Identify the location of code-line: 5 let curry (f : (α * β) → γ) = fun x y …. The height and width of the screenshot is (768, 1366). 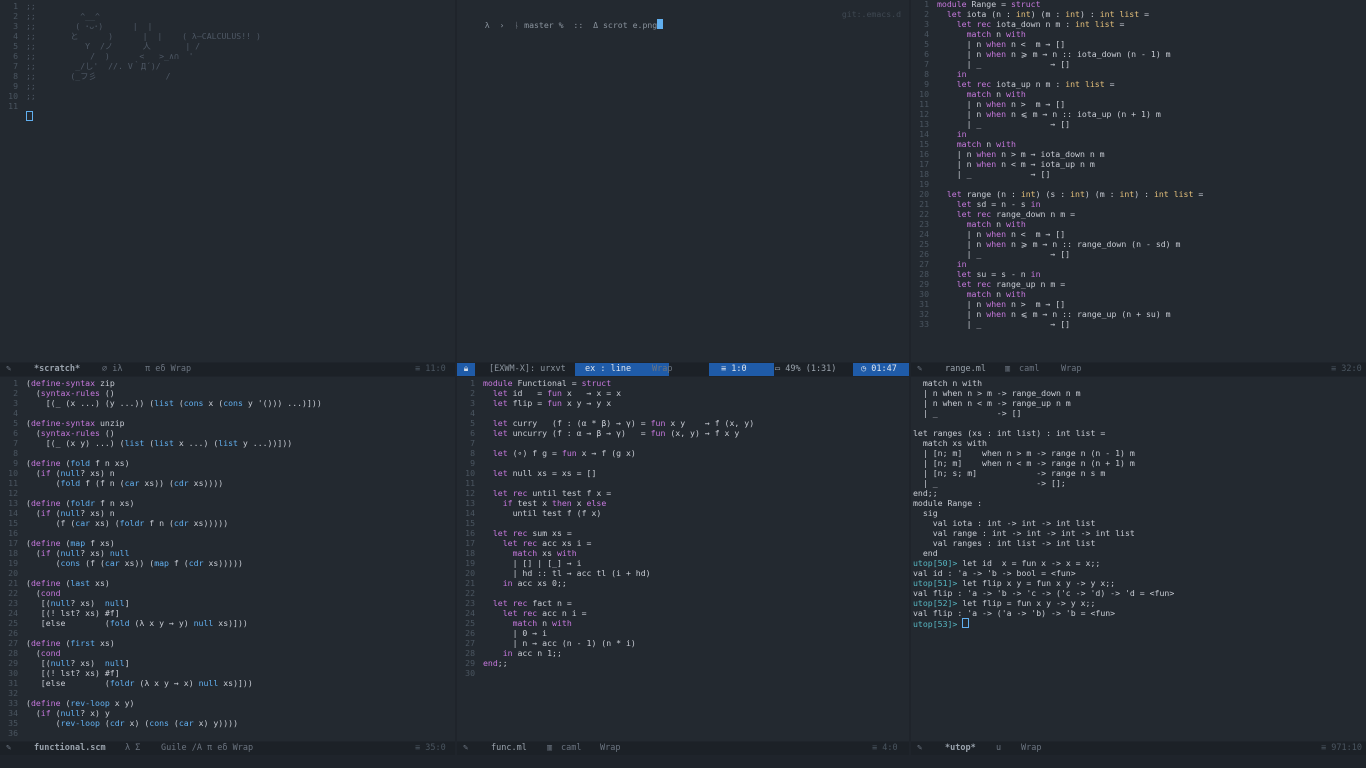
(605, 423).